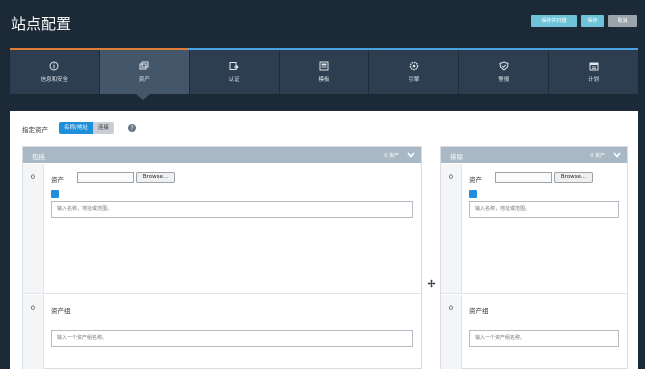 The width and height of the screenshot is (645, 369). What do you see at coordinates (554, 21) in the screenshot?
I see `save-and-scan-button: 保存并扫描` at bounding box center [554, 21].